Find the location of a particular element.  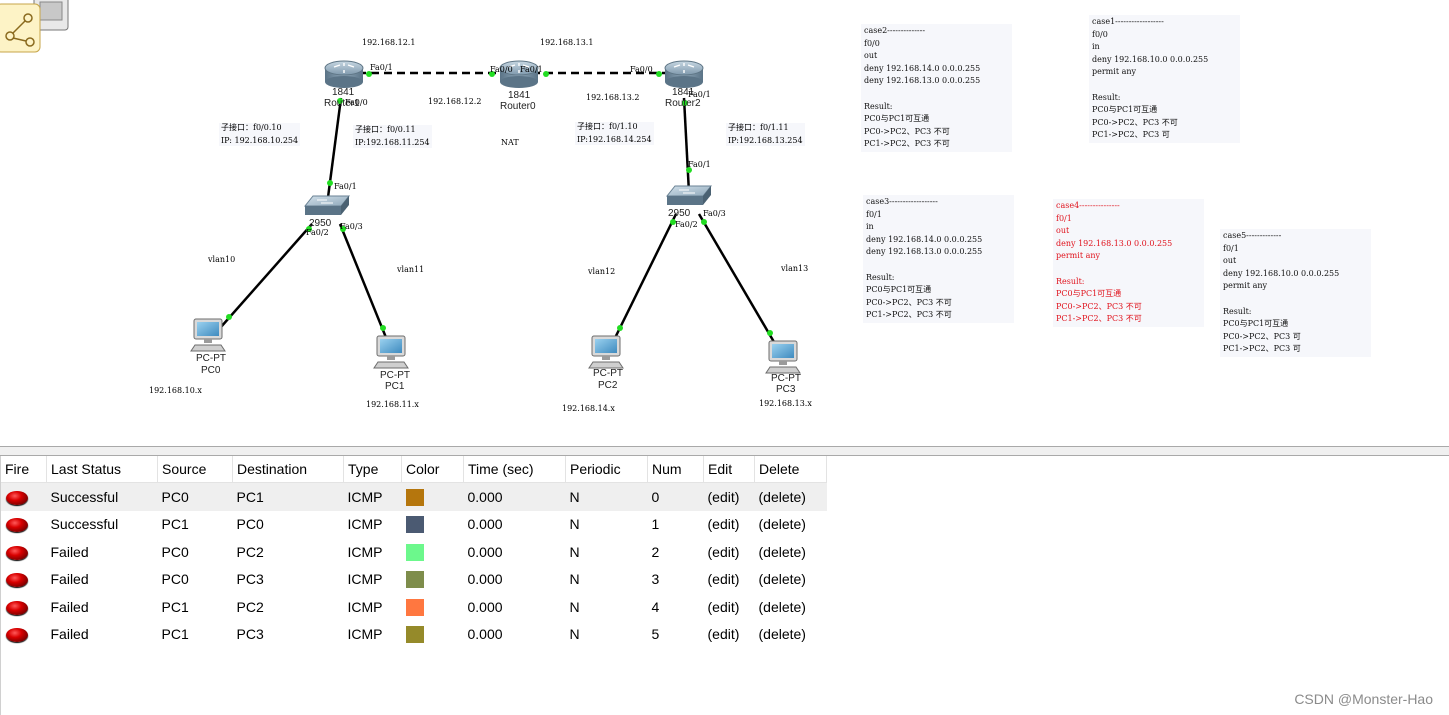

ip-label: 192.168.13.1 is located at coordinates (567, 42).